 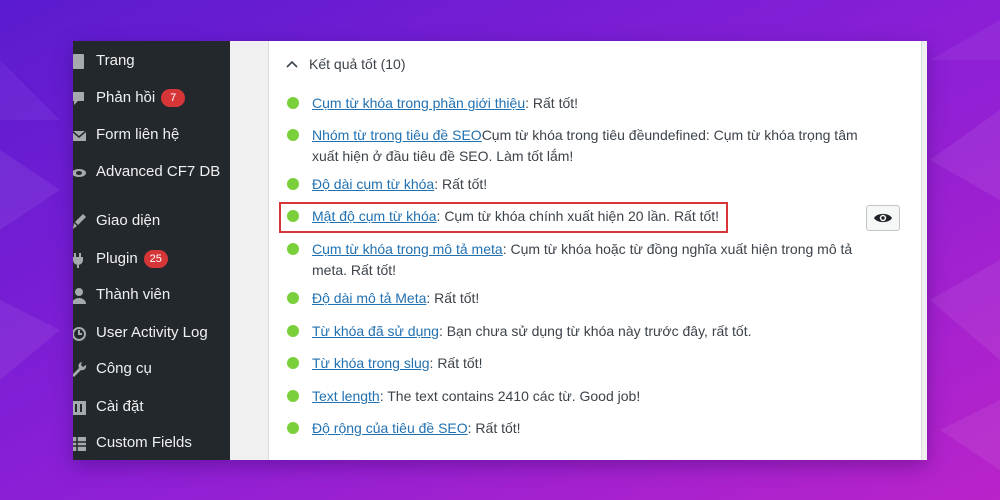 I want to click on result-link: Cụm từ khóa trong phần giới thiệu, so click(x=418, y=103).